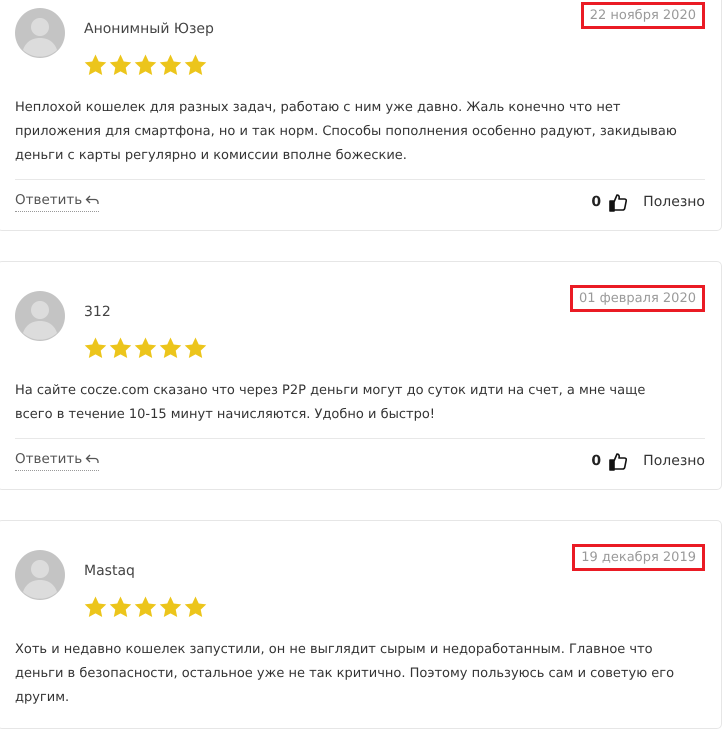  What do you see at coordinates (346, 132) in the screenshot?
I see `review-text: Неплохой кошелек для разных задач, работаю с ним уже давно. Жаль конечно что нет приложения для смартфона, но и так норм. Способы пополнения особенно радуют, закидываю деньги с карты регулярно и комиссии вполне божеские.` at bounding box center [346, 132].